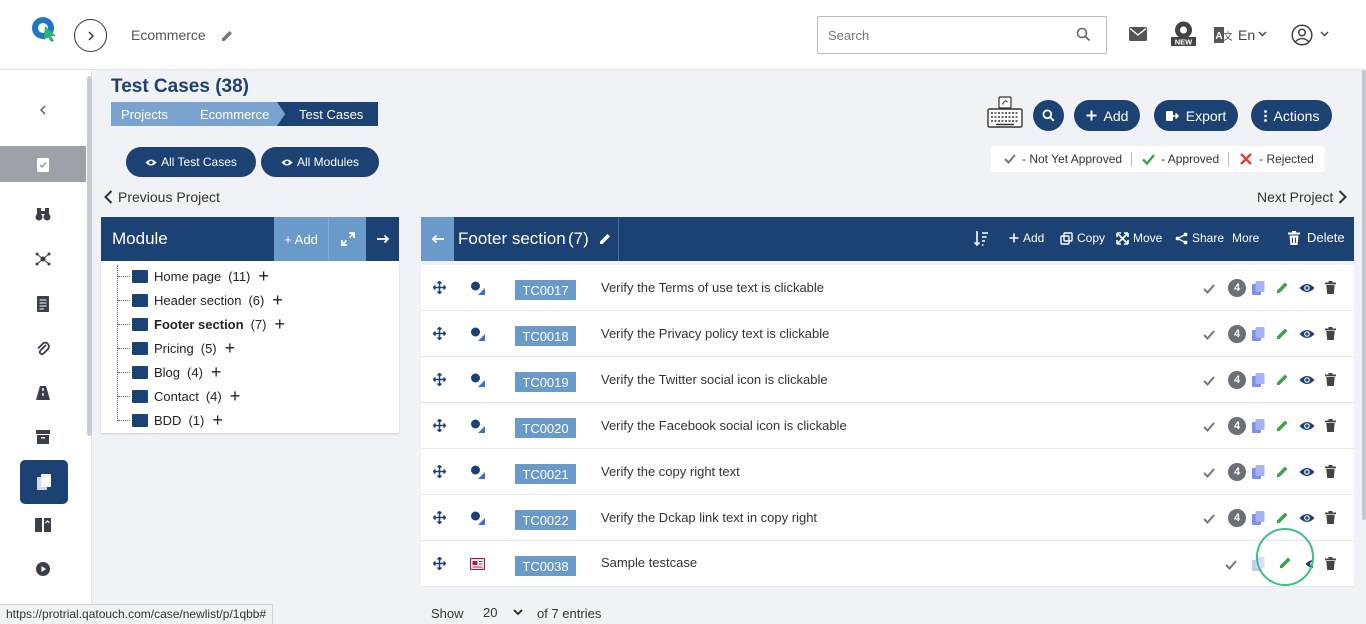  Describe the element at coordinates (43, 569) in the screenshot. I see `sidebar-item-runs-player` at that location.